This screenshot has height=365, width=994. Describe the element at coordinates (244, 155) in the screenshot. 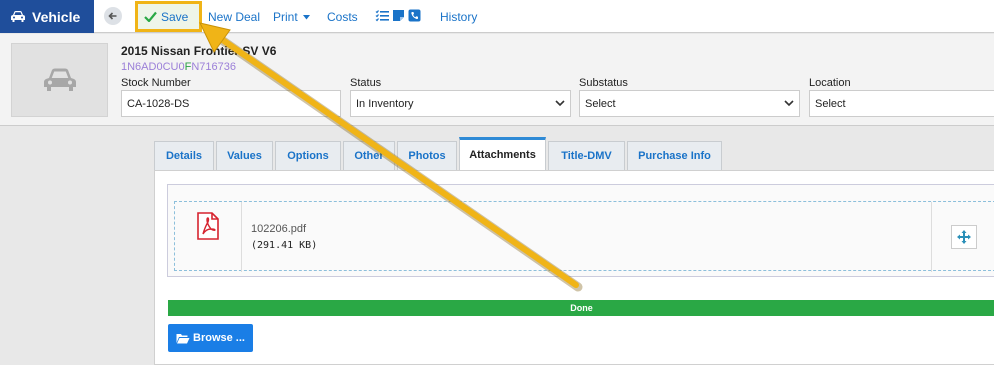

I see `tab-values: Values` at that location.